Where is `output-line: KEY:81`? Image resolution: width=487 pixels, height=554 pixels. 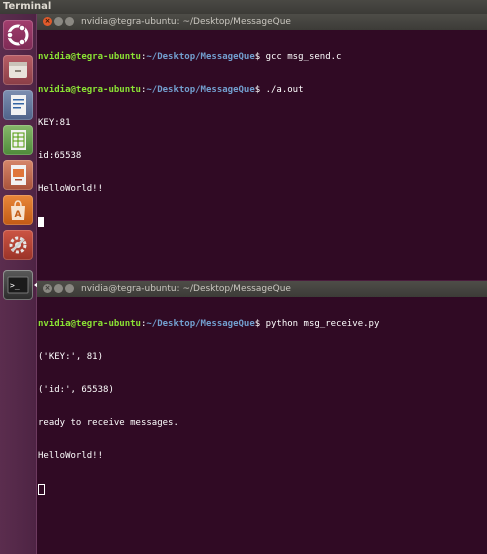 output-line: KEY:81 is located at coordinates (54, 123).